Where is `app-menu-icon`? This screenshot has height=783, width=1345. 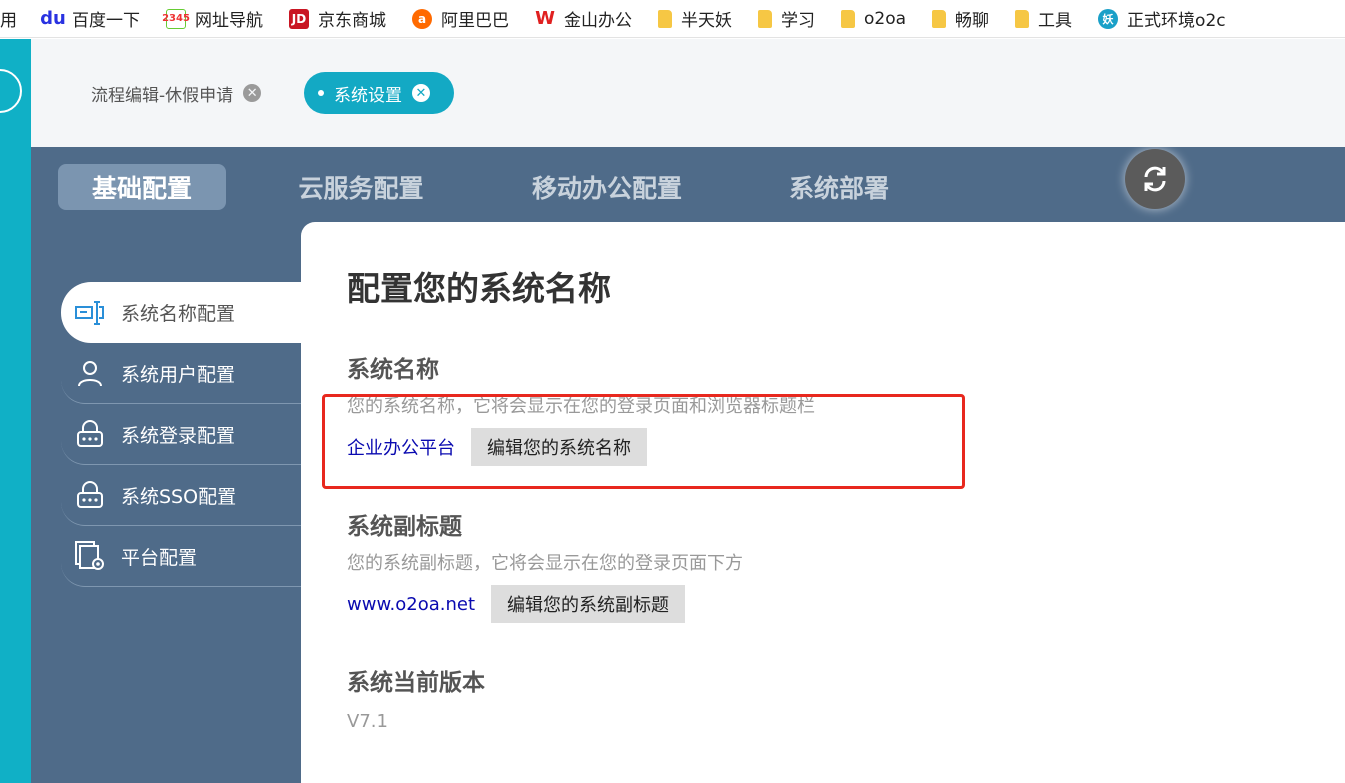
app-menu-icon is located at coordinates (11, 91).